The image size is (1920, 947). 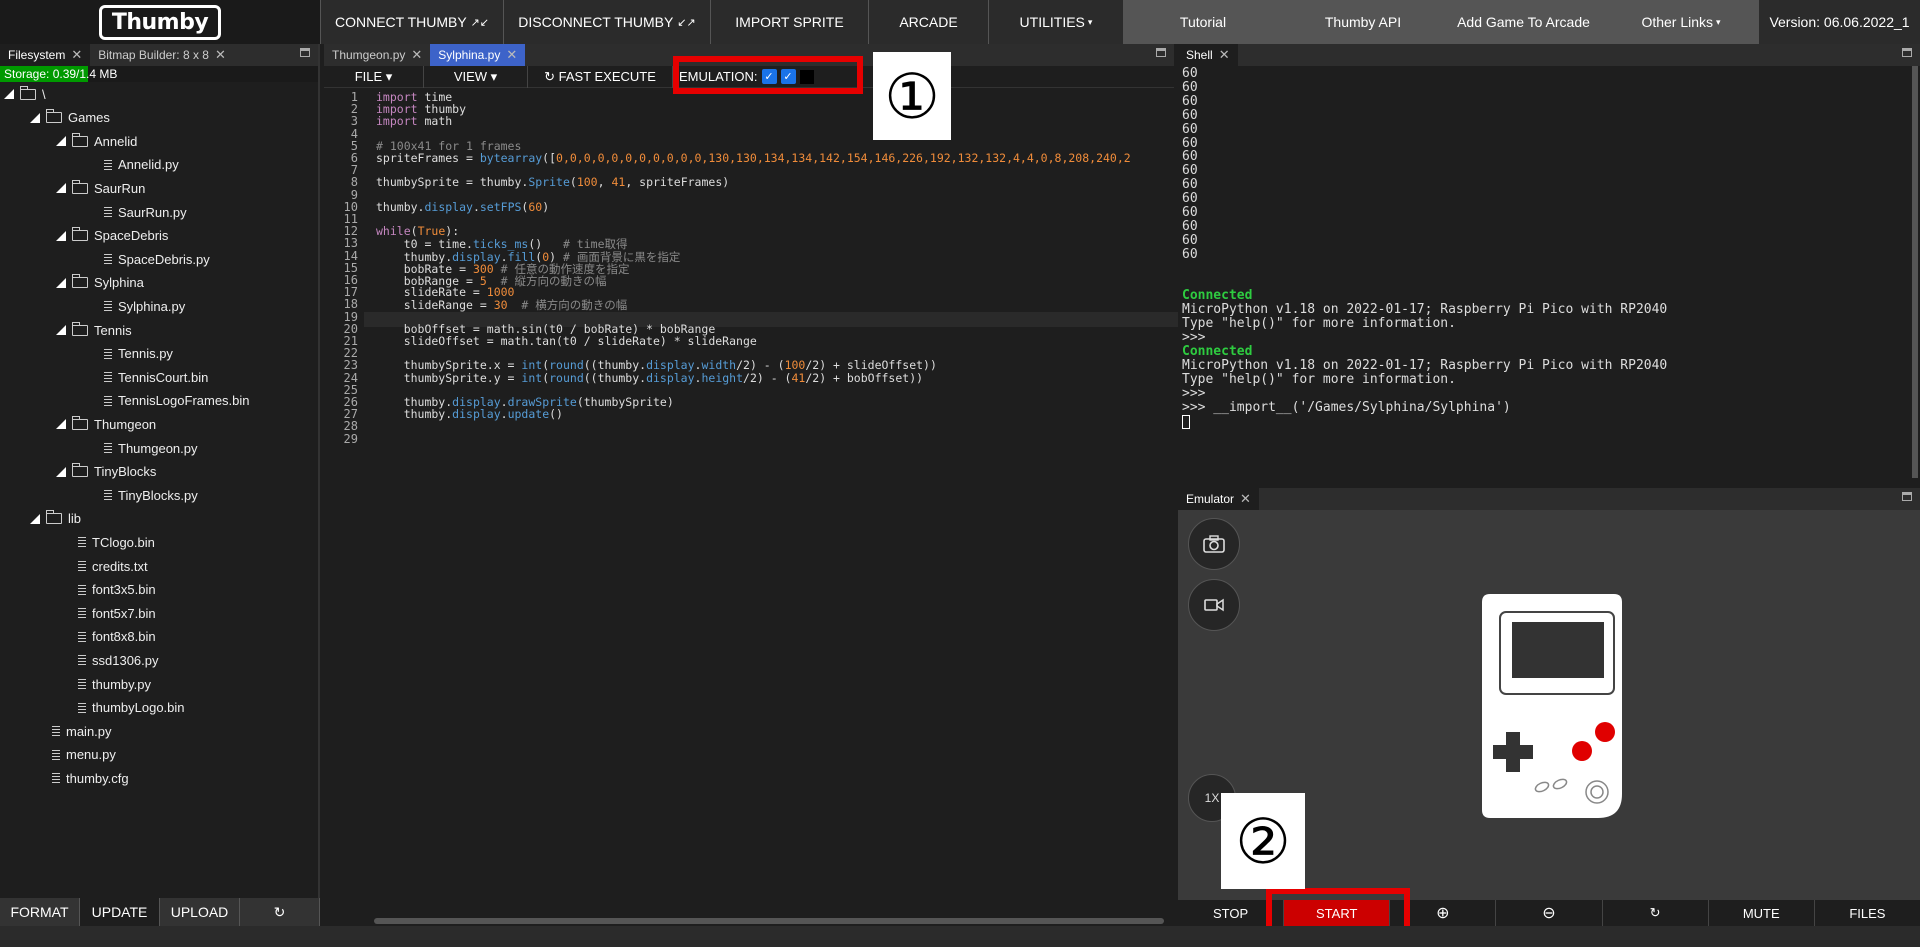 I want to click on fast-execute-button: ↻ FAST EXECUTE, so click(x=600, y=76).